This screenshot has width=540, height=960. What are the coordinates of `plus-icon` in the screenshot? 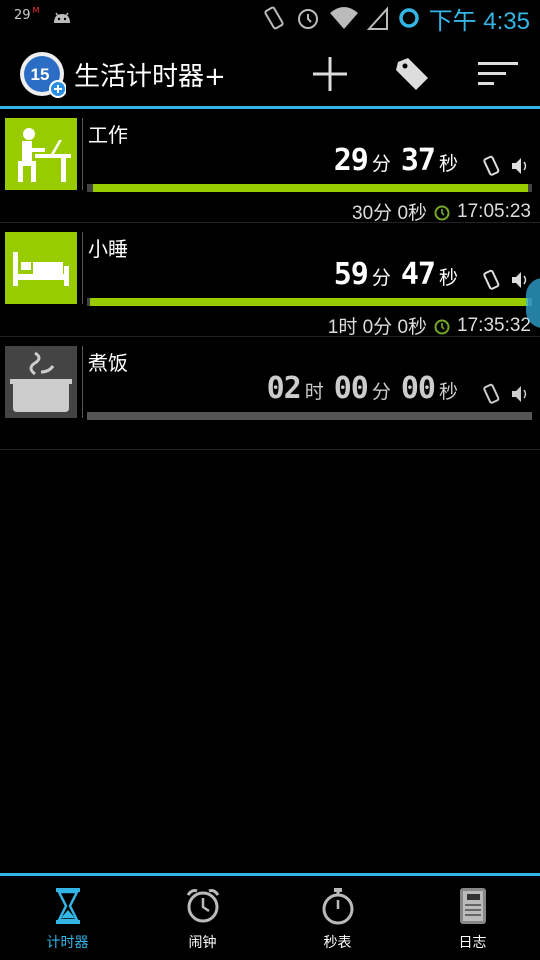 It's located at (330, 74).